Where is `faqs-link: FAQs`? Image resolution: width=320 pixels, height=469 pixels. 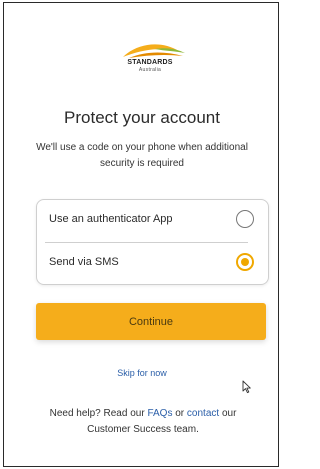
faqs-link: FAQs is located at coordinates (159, 413).